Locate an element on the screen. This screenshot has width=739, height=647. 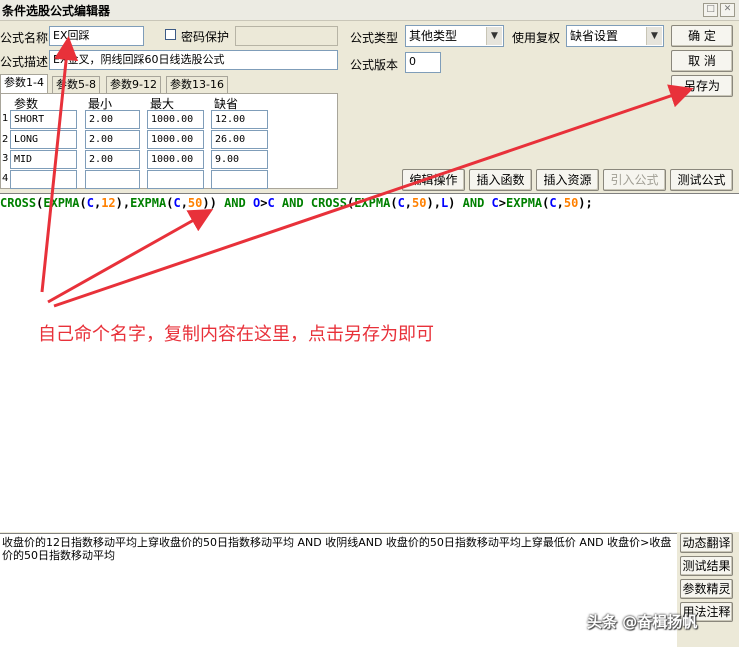
param-name-cell: LONG is located at coordinates (43, 139).